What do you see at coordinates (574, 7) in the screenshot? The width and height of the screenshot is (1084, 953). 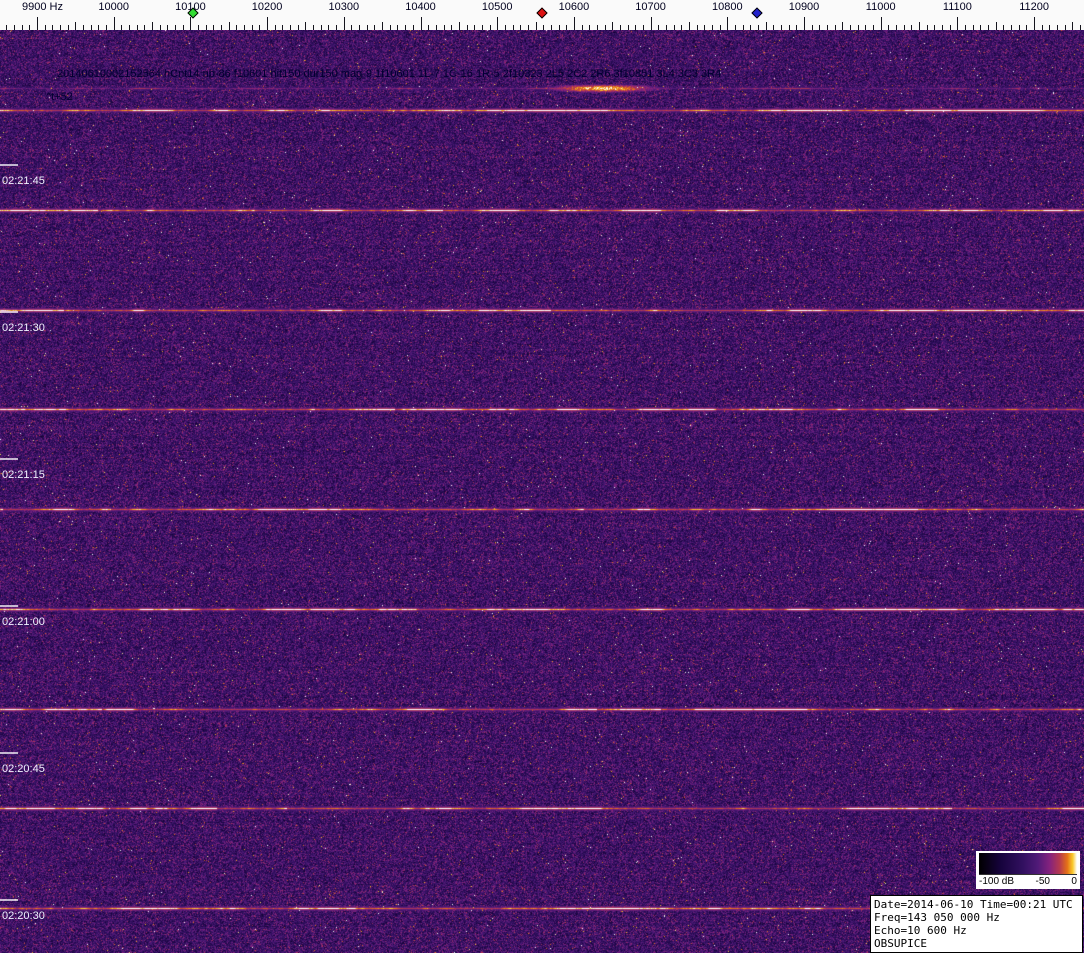 I see `ruler-label: 10600` at bounding box center [574, 7].